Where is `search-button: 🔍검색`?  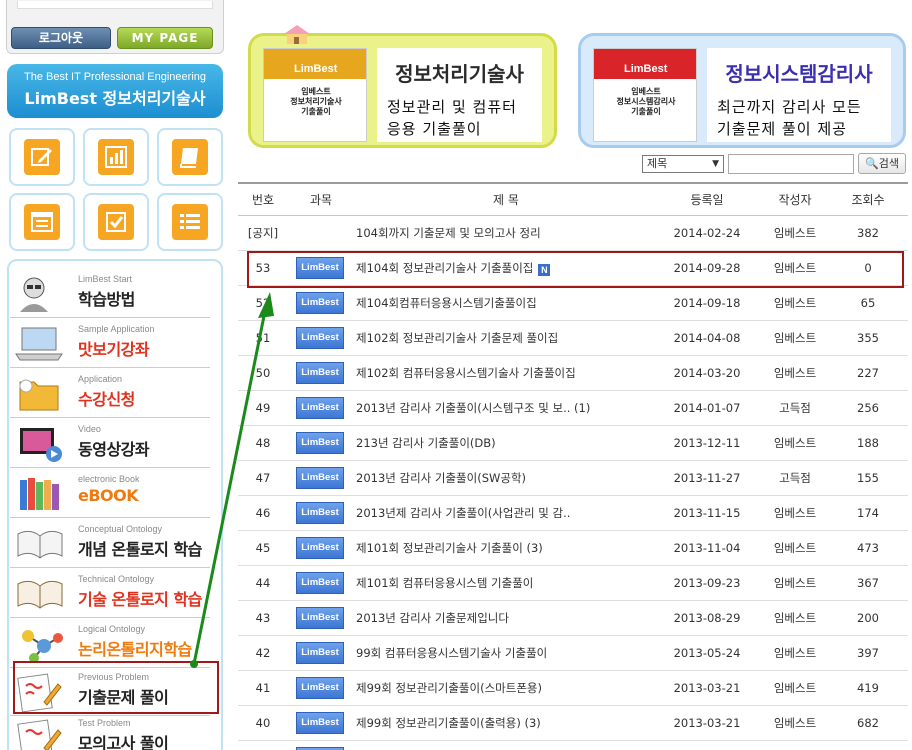 search-button: 🔍검색 is located at coordinates (882, 163).